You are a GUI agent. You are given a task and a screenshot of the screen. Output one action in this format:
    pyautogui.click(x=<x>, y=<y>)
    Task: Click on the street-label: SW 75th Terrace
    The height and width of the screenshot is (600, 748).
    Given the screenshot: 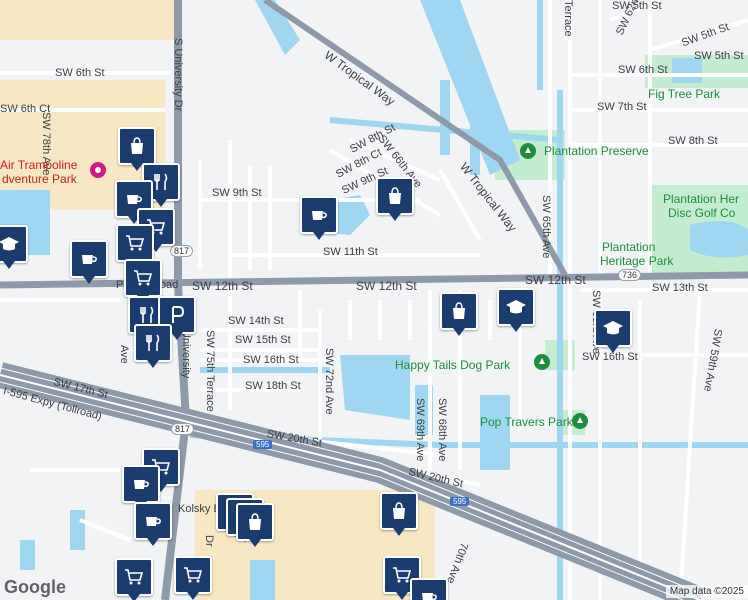 What is the action you would take?
    pyautogui.click(x=210, y=371)
    